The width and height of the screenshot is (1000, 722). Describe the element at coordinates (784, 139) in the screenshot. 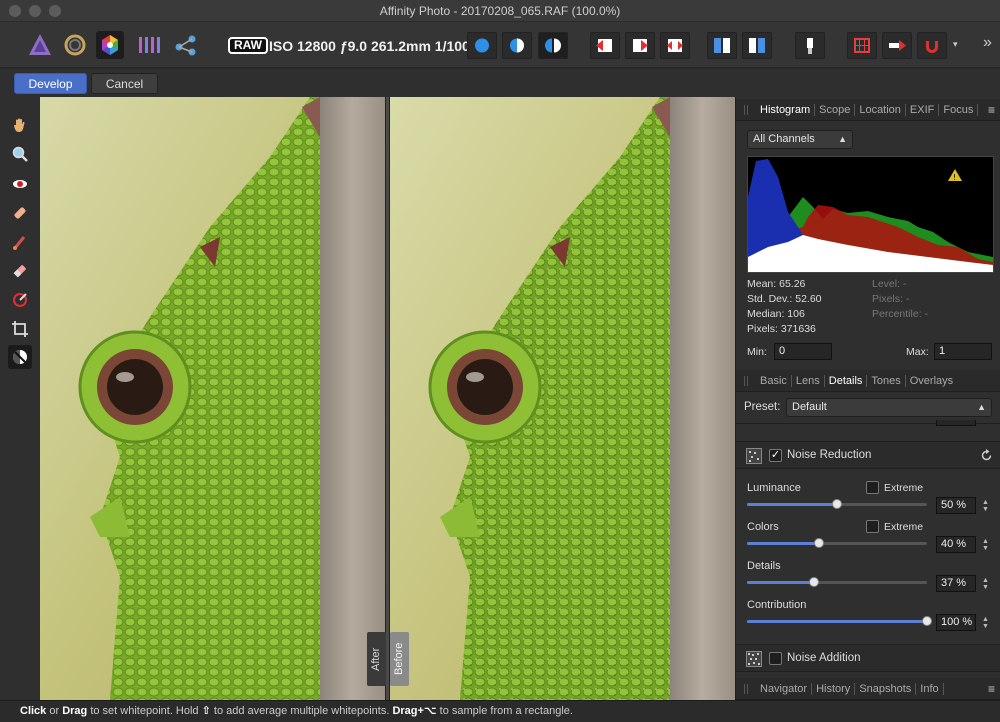

I see `channel-select-value: All Channels` at that location.